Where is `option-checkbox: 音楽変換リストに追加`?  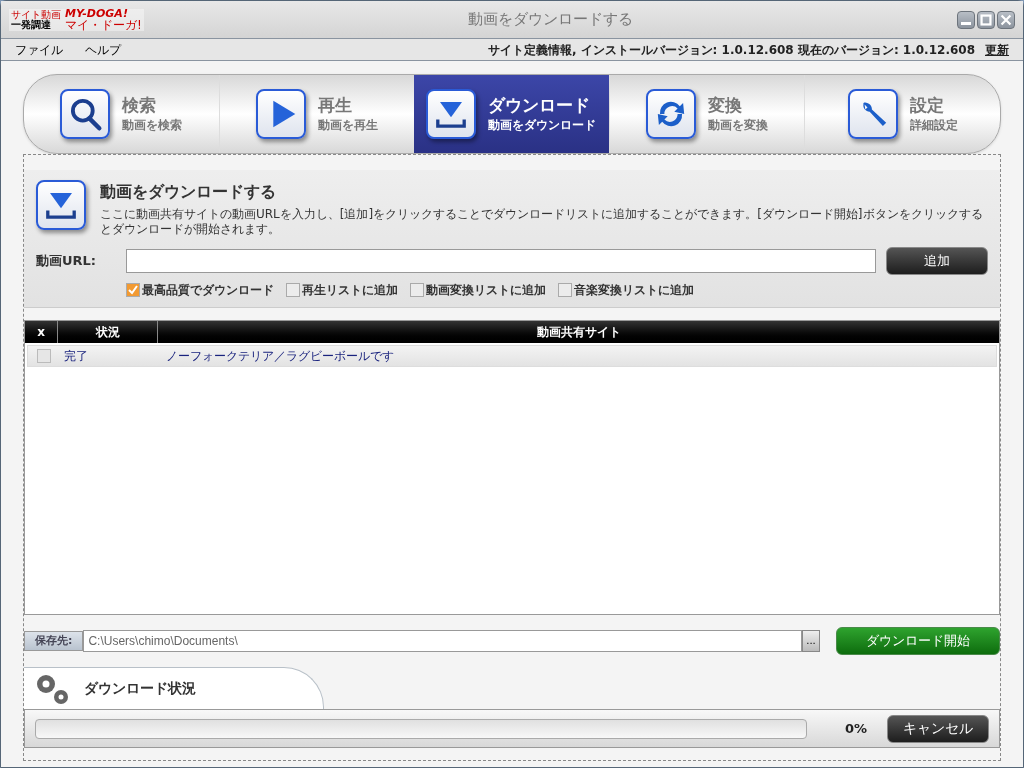
option-checkbox: 音楽変換リストに追加 is located at coordinates (626, 290).